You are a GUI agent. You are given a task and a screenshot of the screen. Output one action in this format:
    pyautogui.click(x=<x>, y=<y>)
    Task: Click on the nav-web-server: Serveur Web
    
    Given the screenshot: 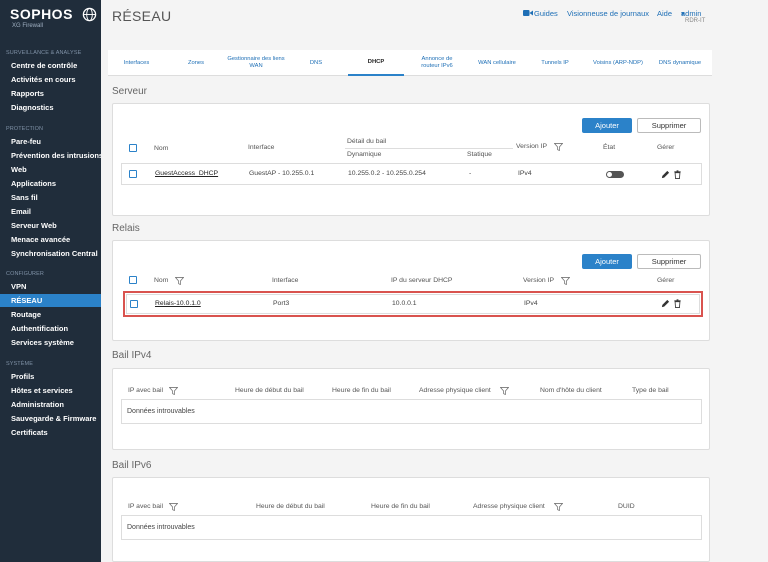 What is the action you would take?
    pyautogui.click(x=50, y=225)
    